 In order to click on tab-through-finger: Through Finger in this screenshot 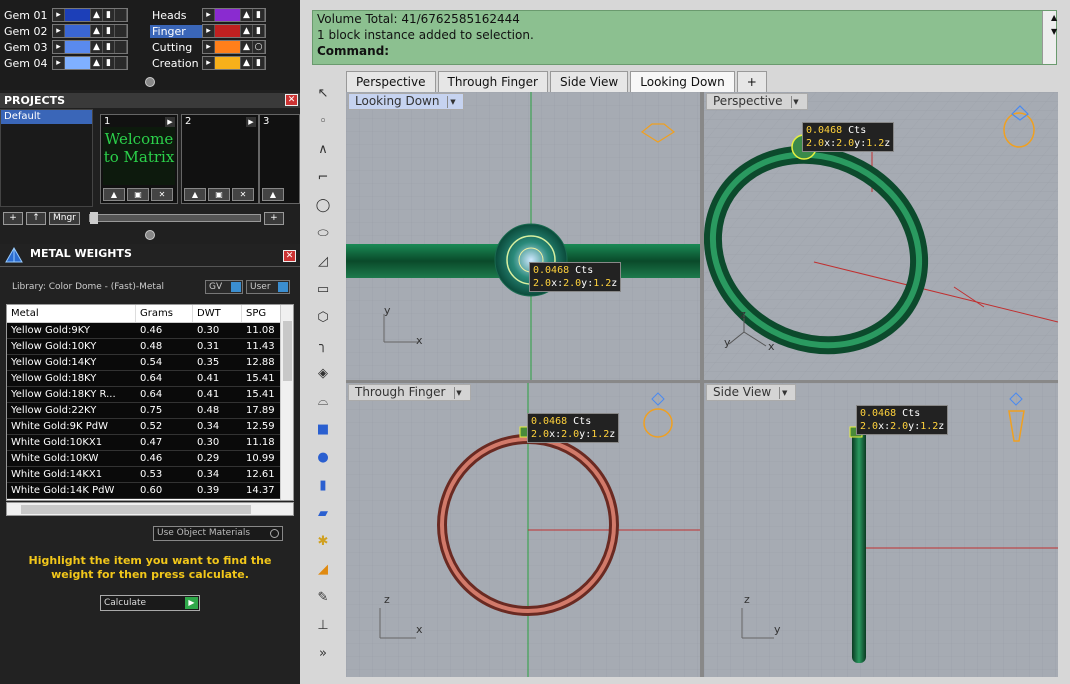, I will do `click(492, 81)`.